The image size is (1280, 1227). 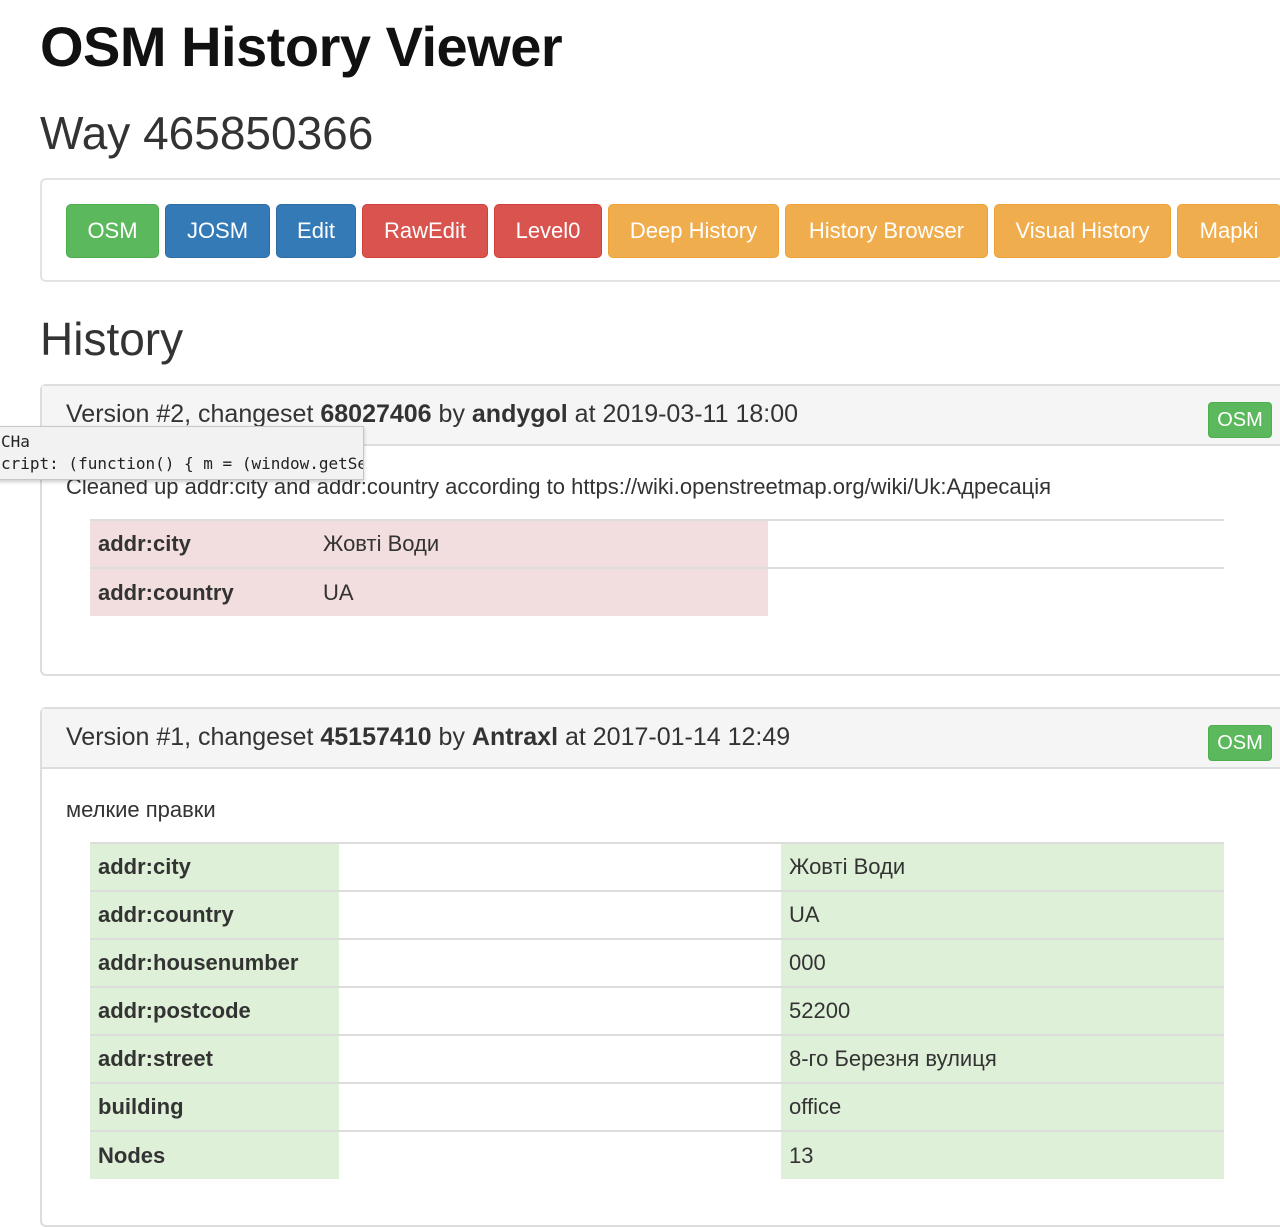 I want to click on user-link: Antraxl, so click(x=515, y=737).